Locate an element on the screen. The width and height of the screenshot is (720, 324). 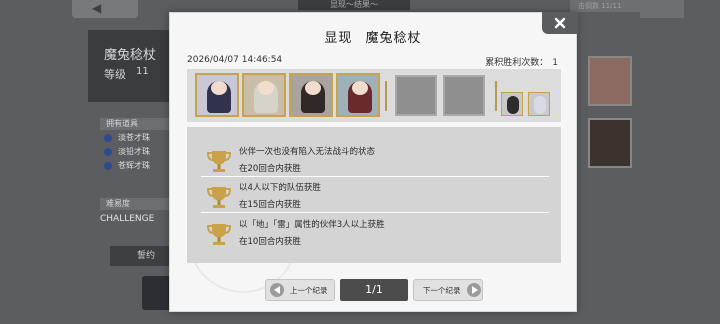
win-count-label: 累积胜利次数： is located at coordinates (517, 63).